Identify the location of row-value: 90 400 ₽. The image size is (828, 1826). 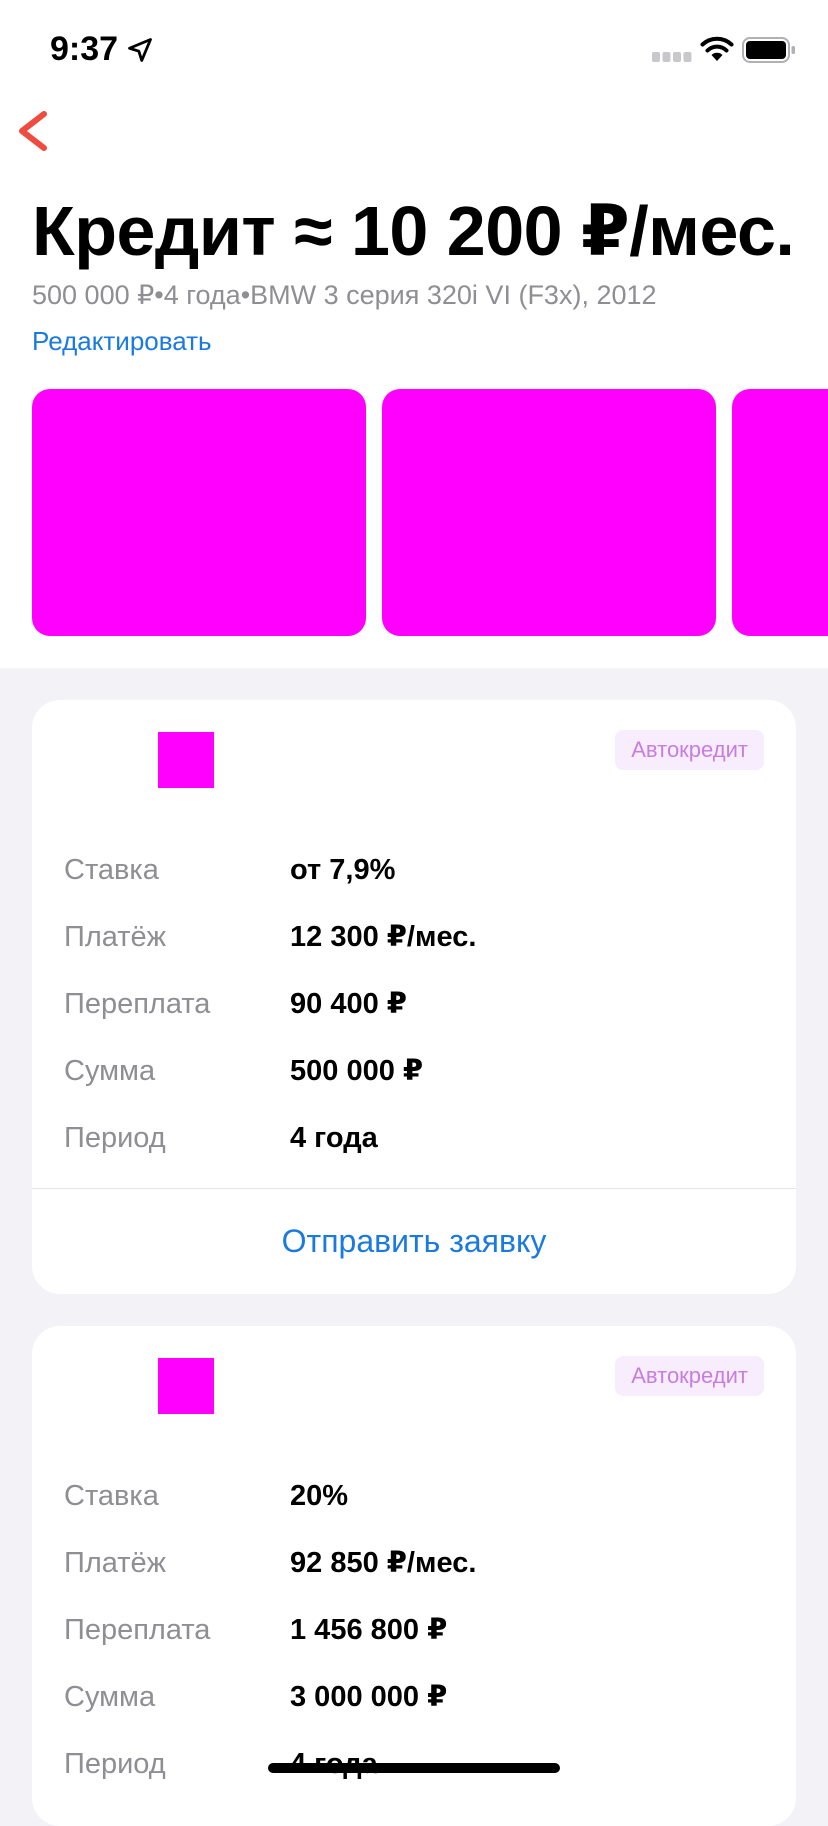
(348, 1004).